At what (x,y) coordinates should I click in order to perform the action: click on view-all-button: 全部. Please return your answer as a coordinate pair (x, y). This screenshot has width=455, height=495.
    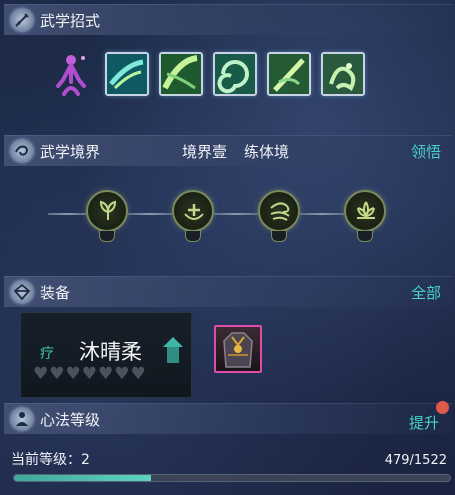
    Looking at the image, I should click on (426, 292).